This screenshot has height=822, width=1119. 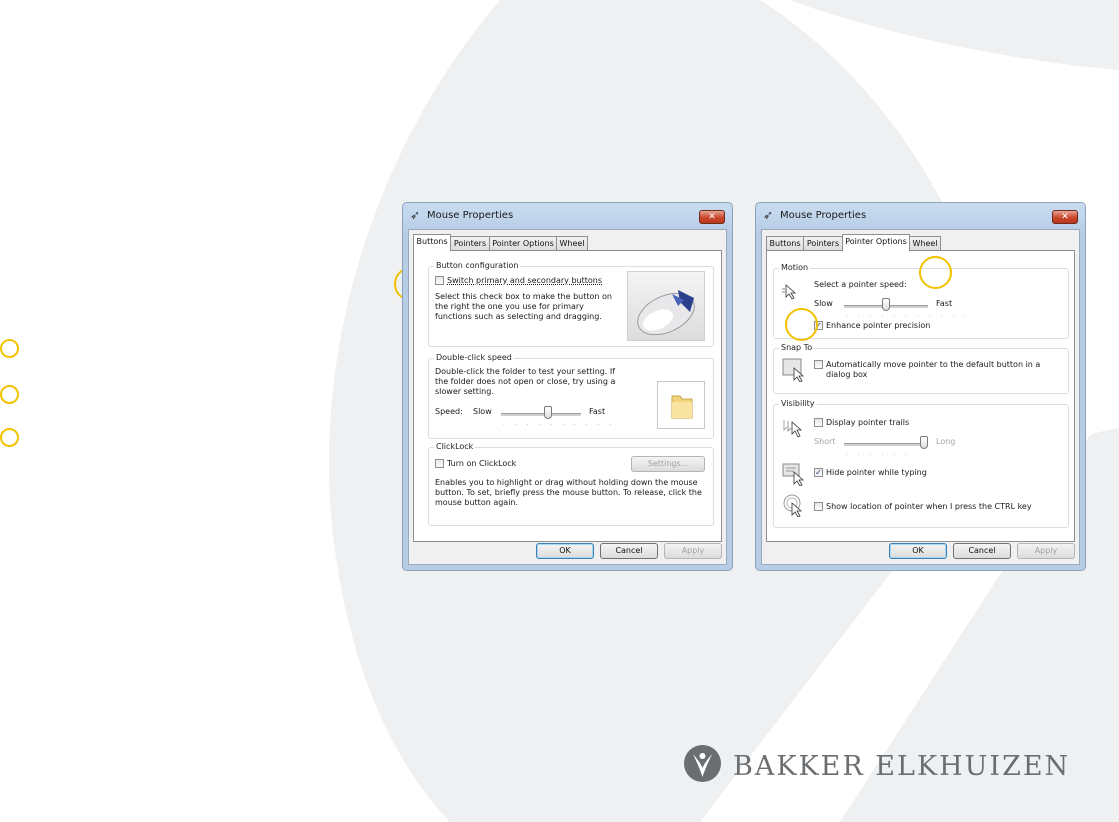 What do you see at coordinates (794, 429) in the screenshot?
I see `pointer-trails-icon` at bounding box center [794, 429].